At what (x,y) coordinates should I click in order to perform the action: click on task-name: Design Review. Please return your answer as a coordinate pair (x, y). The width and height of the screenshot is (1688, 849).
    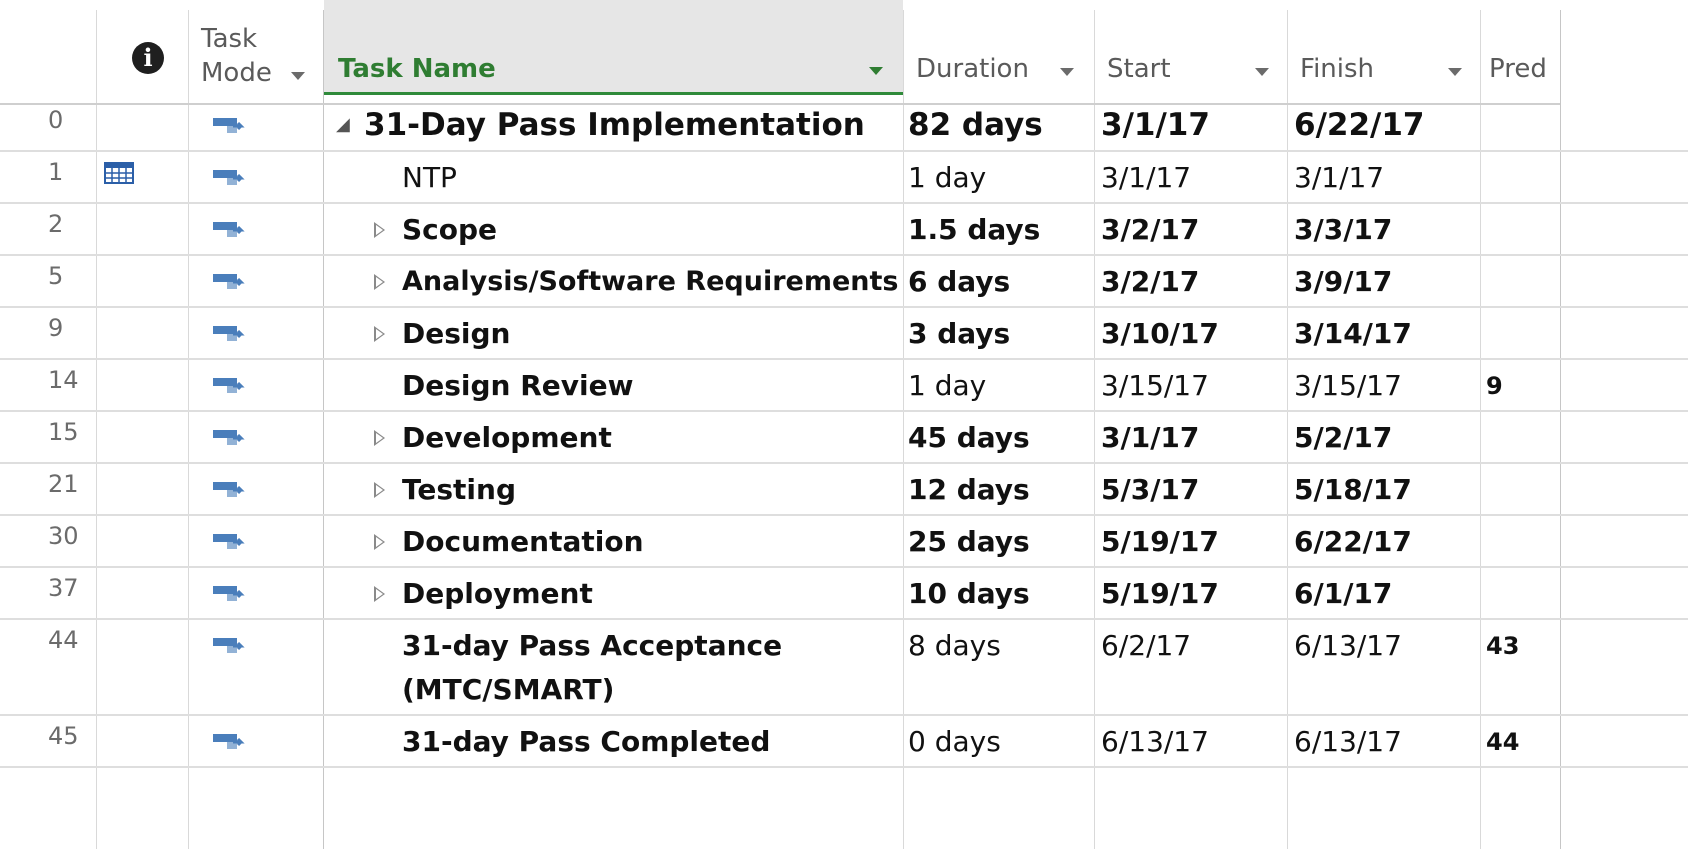
    Looking at the image, I should click on (518, 385).